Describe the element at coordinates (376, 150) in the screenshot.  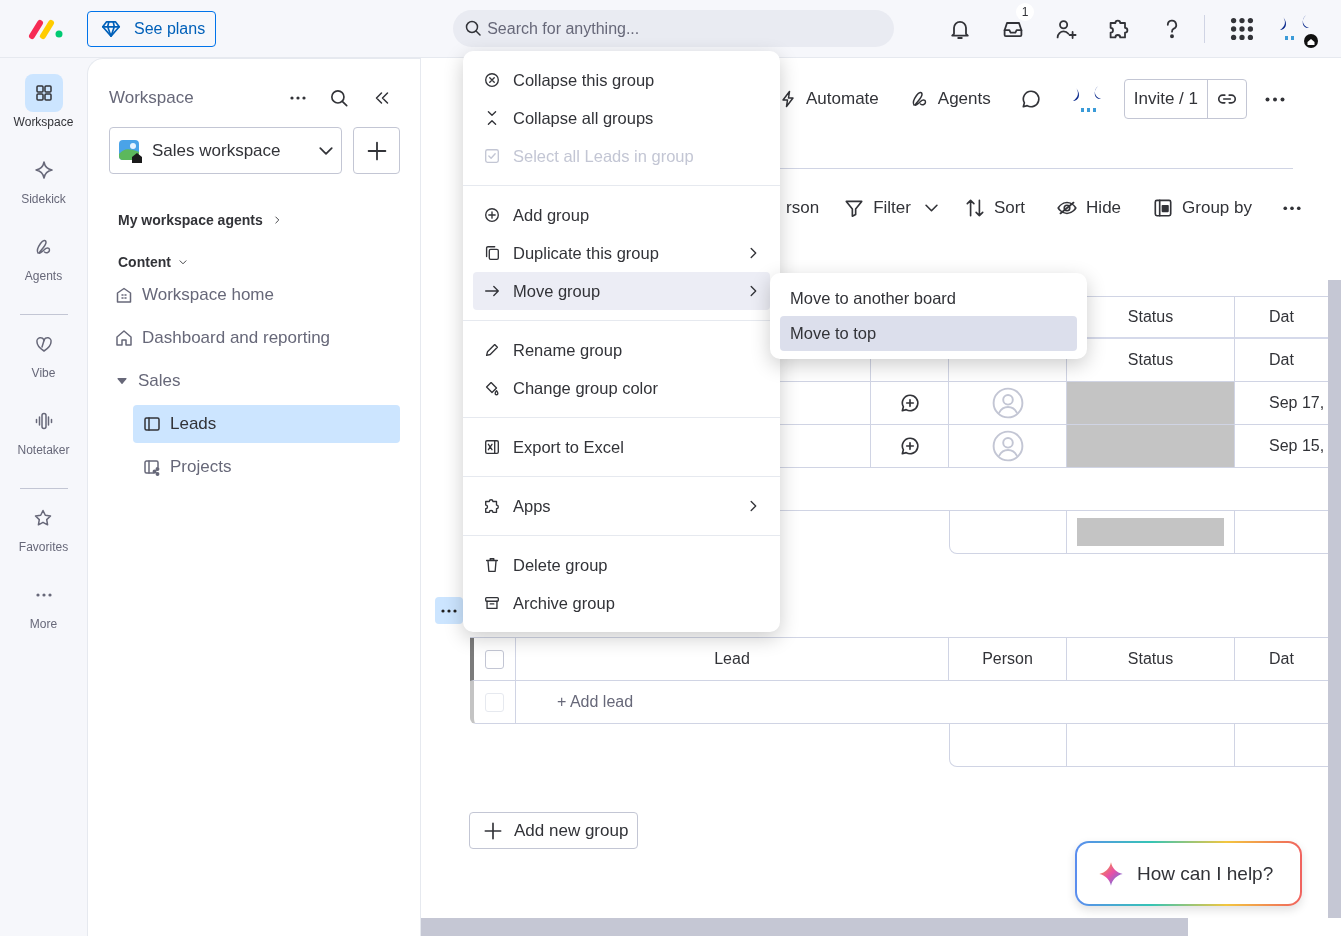
I see `add-button` at that location.